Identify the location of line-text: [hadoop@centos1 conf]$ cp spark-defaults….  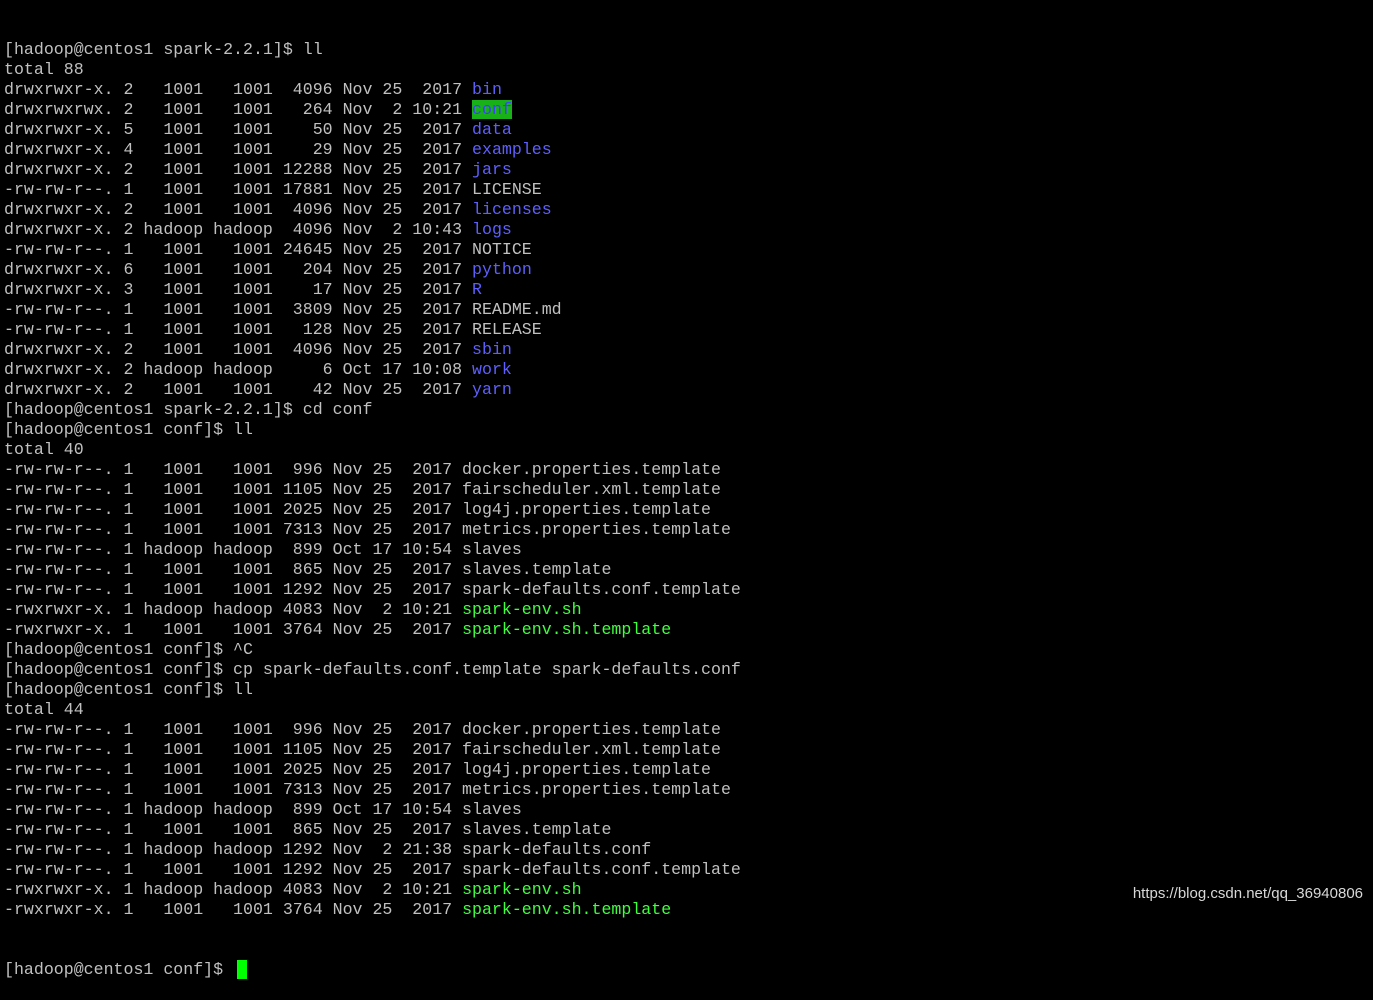
(372, 669).